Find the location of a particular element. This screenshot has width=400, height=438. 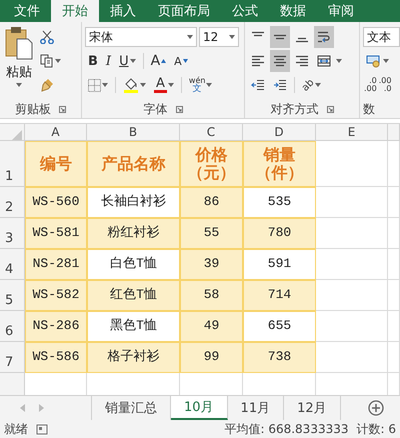

table-cell: 655 is located at coordinates (279, 326).